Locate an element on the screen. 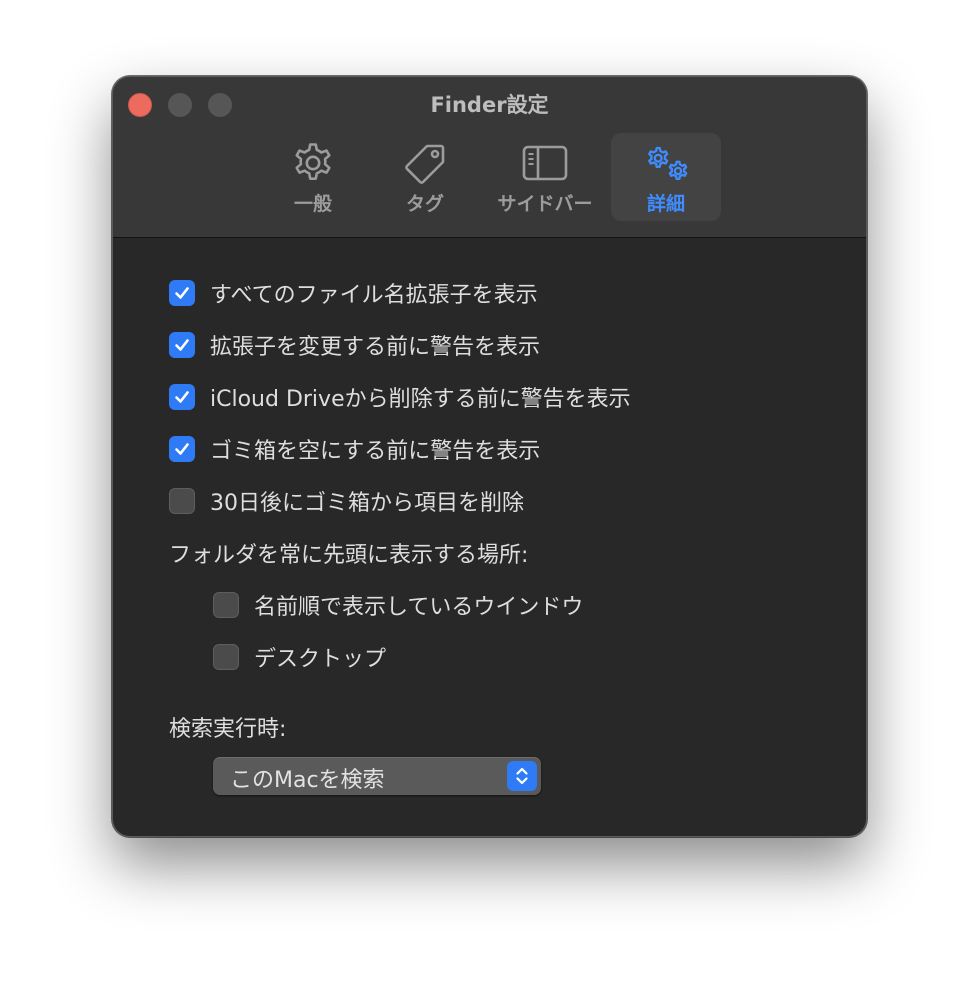 The width and height of the screenshot is (978, 984). show-extensions-label: すべてのファイル名拡張子を表示 is located at coordinates (374, 295).